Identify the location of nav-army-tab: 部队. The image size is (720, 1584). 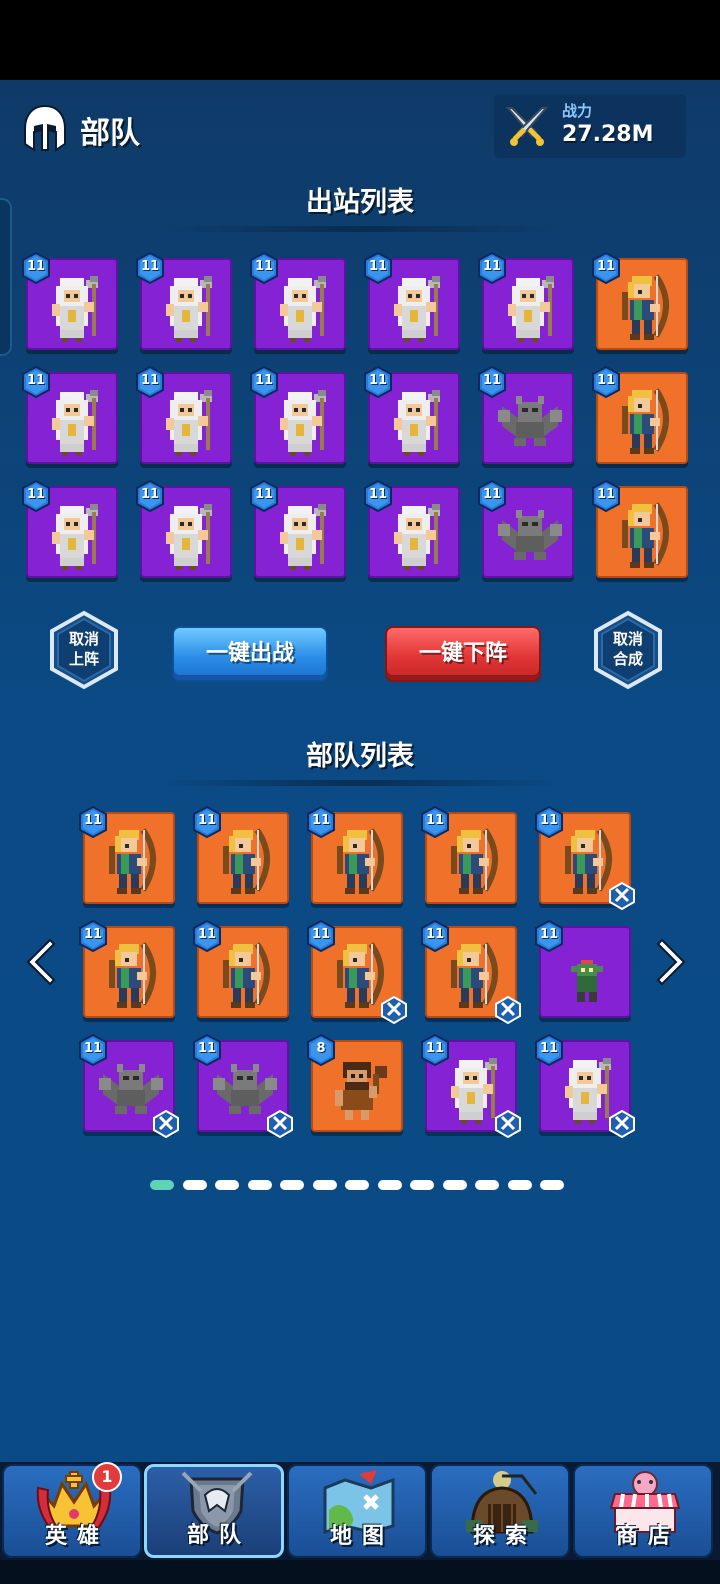
(214, 1511).